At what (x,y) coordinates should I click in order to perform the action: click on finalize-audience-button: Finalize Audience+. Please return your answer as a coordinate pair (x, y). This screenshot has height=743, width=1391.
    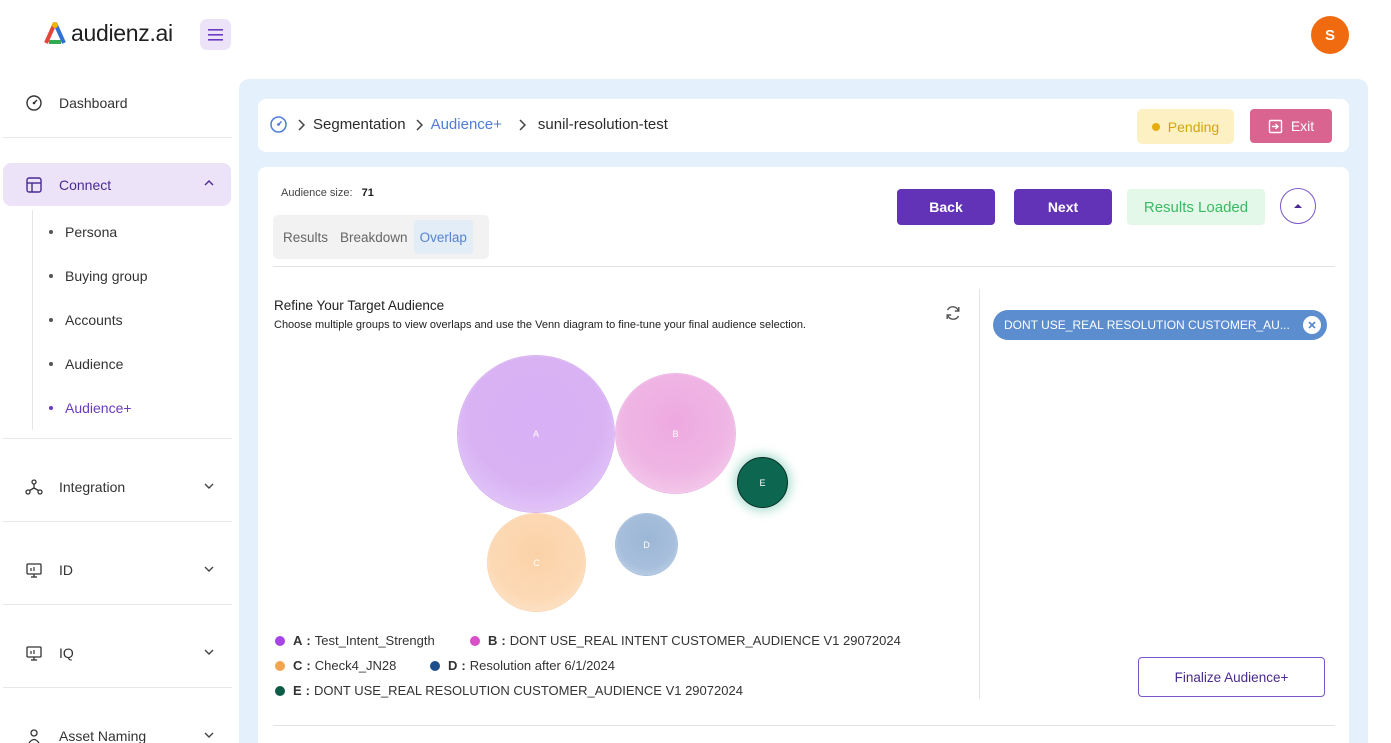
    Looking at the image, I should click on (1231, 677).